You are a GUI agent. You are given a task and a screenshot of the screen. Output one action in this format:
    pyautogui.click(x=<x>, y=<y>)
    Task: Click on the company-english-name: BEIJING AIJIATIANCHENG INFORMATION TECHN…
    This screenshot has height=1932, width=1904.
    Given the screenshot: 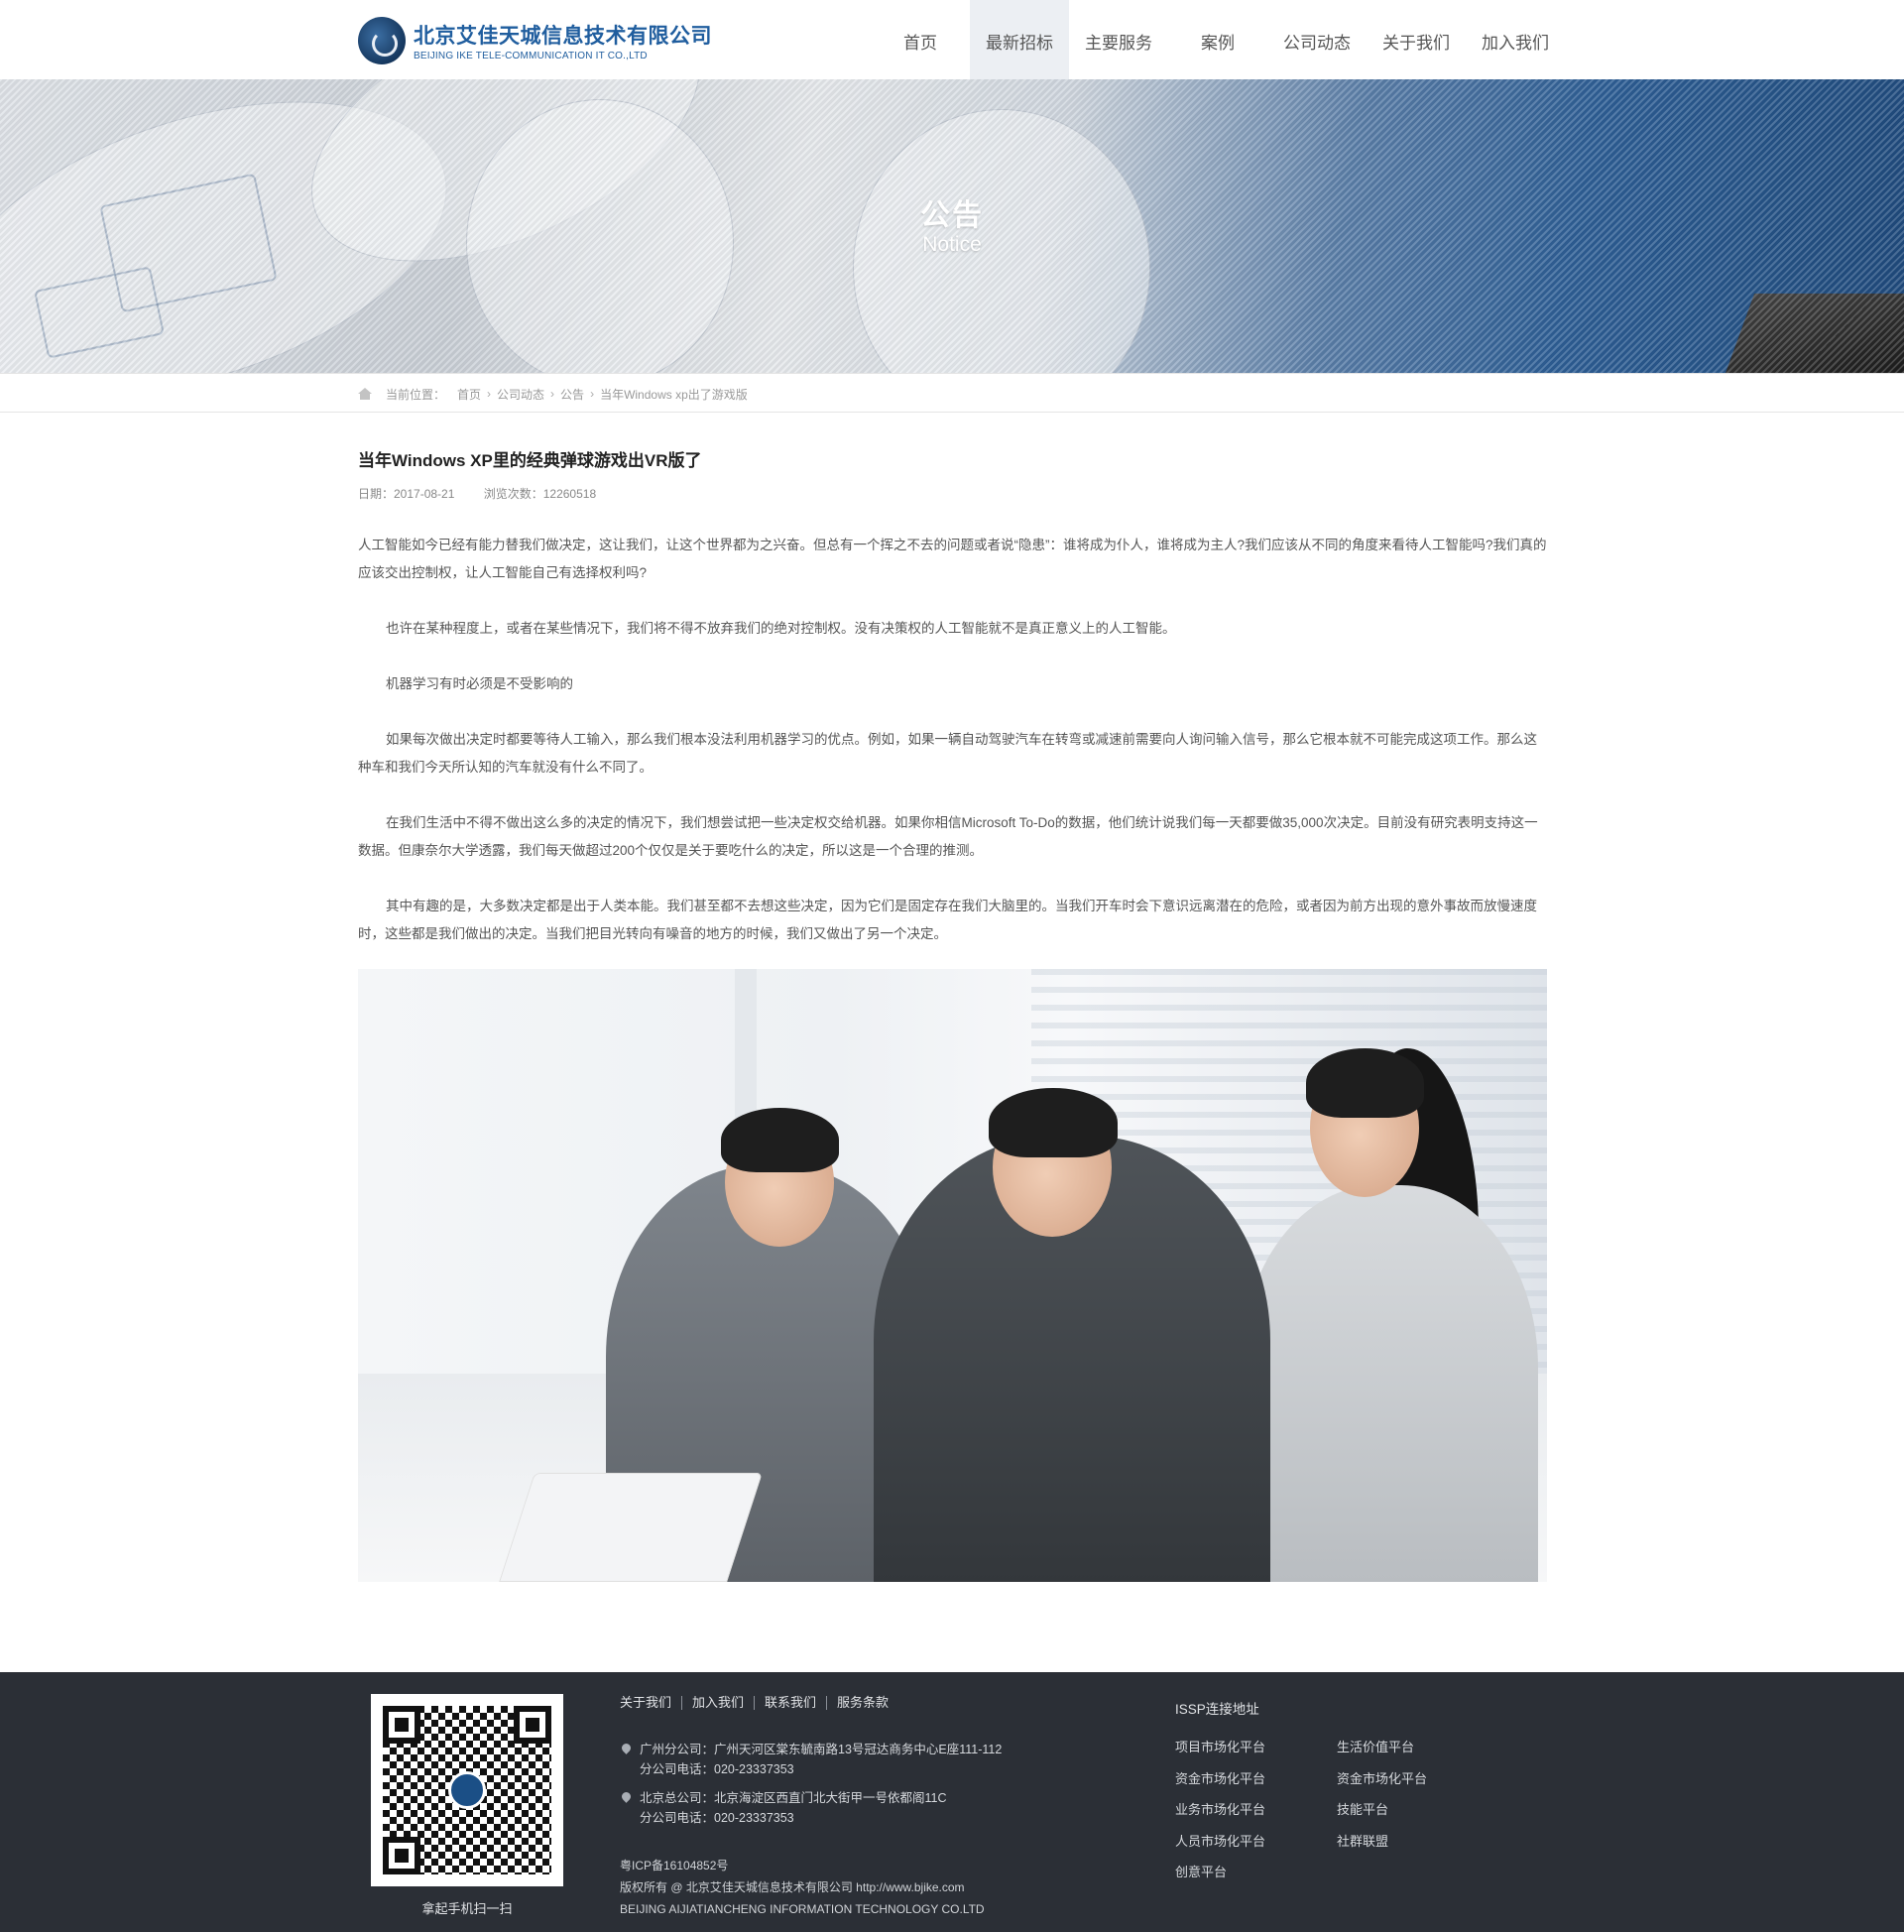 What is the action you would take?
    pyautogui.click(x=802, y=1909)
    